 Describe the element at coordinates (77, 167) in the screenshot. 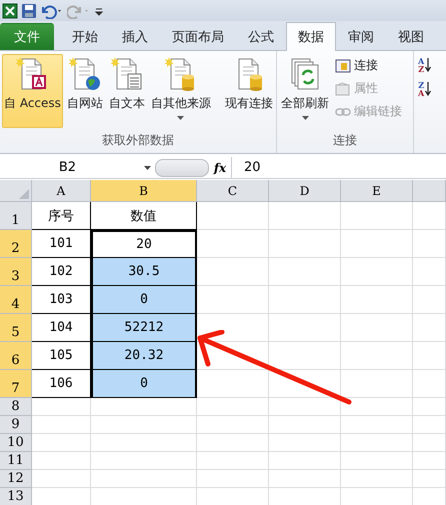

I see `name-box: B2` at that location.